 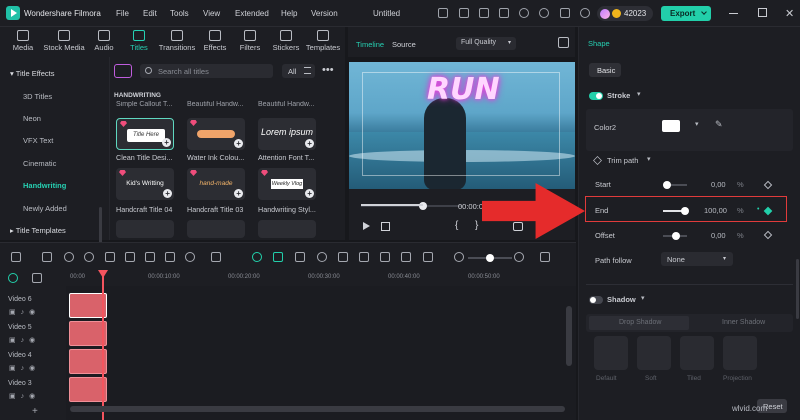 I want to click on offset-slider, so click(x=675, y=236).